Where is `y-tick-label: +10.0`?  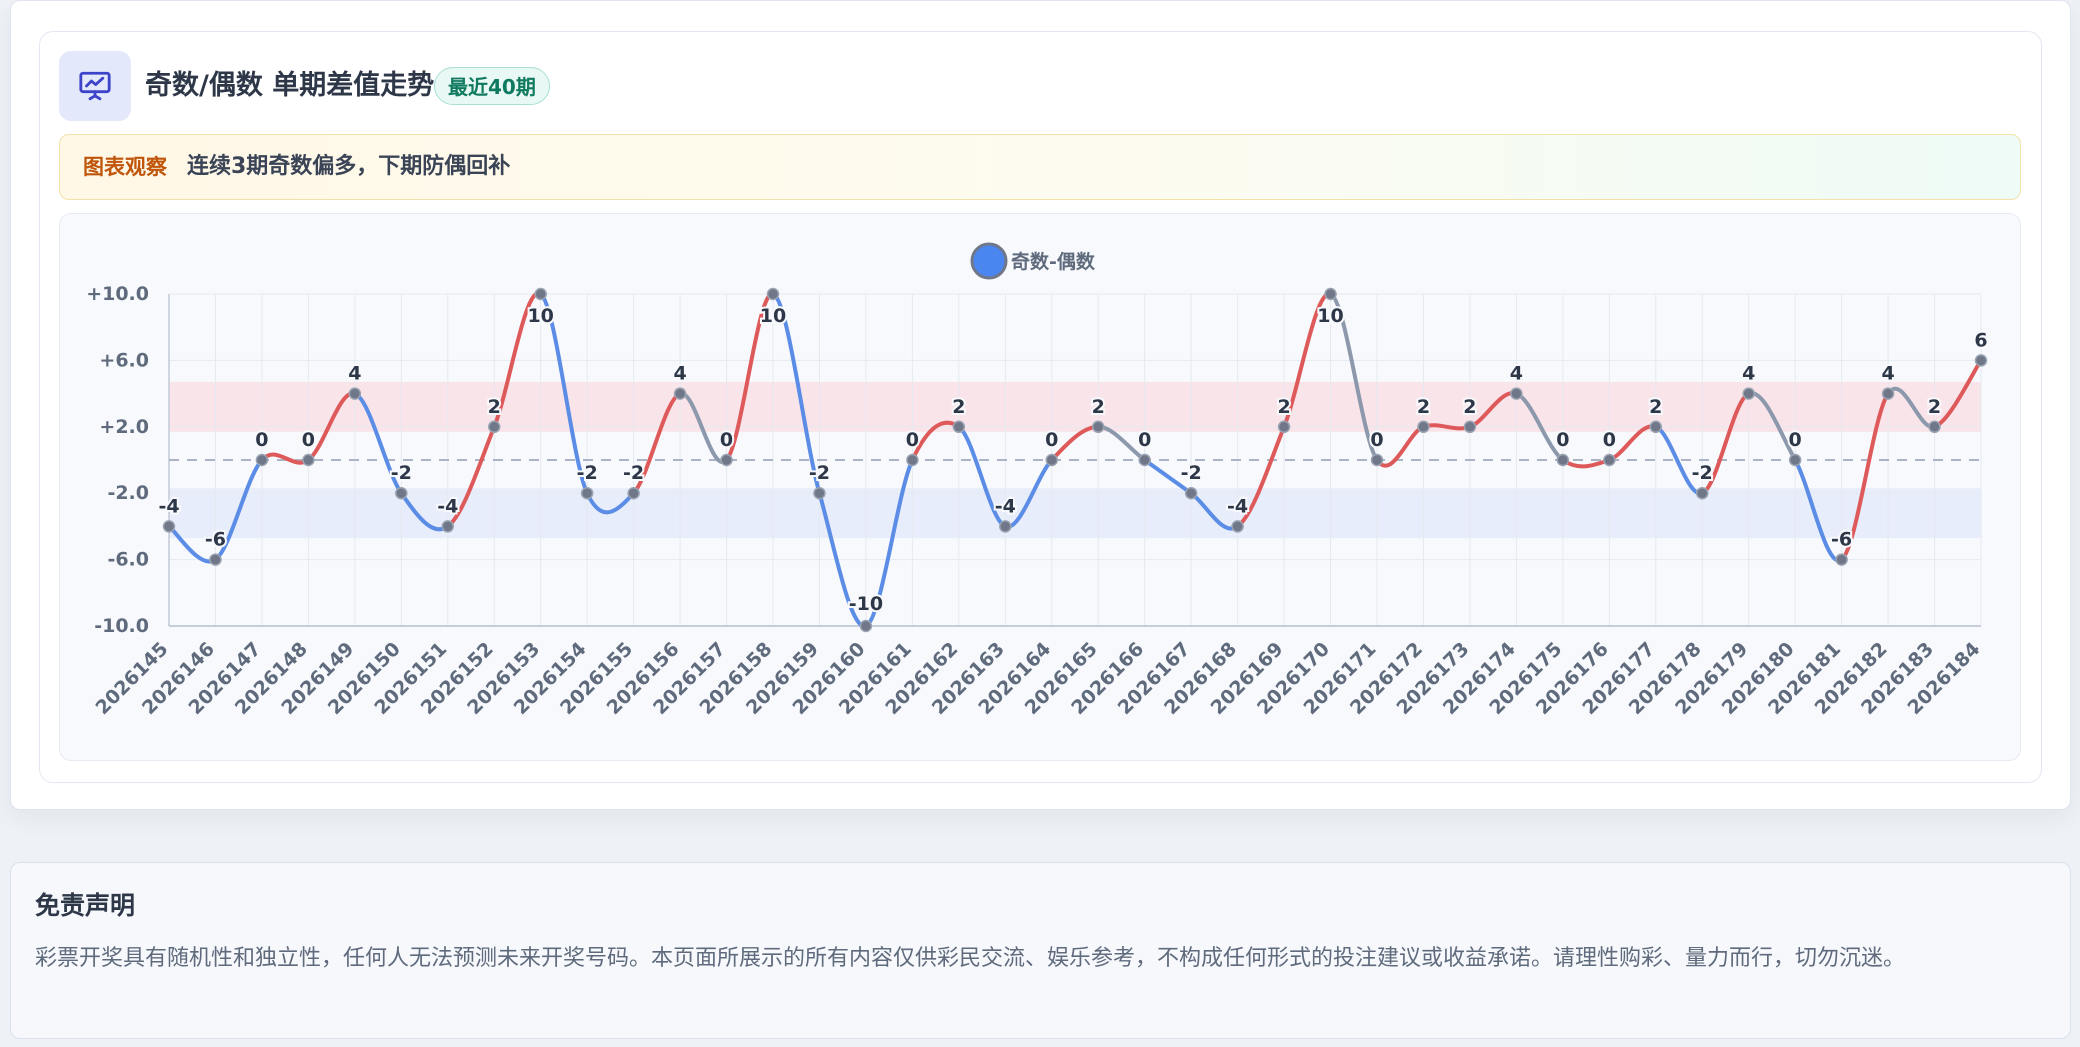 y-tick-label: +10.0 is located at coordinates (117, 294).